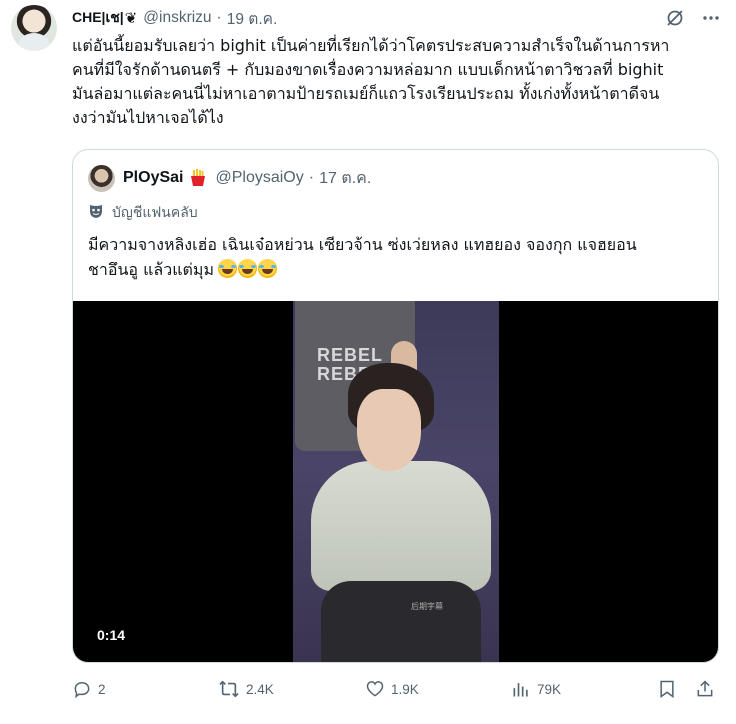  I want to click on views-count: 79K, so click(549, 689).